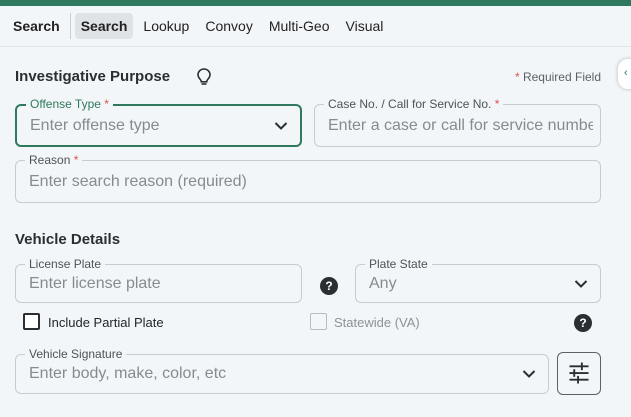 This screenshot has height=417, width=631. I want to click on include-partial-plate-checkbox, so click(31, 321).